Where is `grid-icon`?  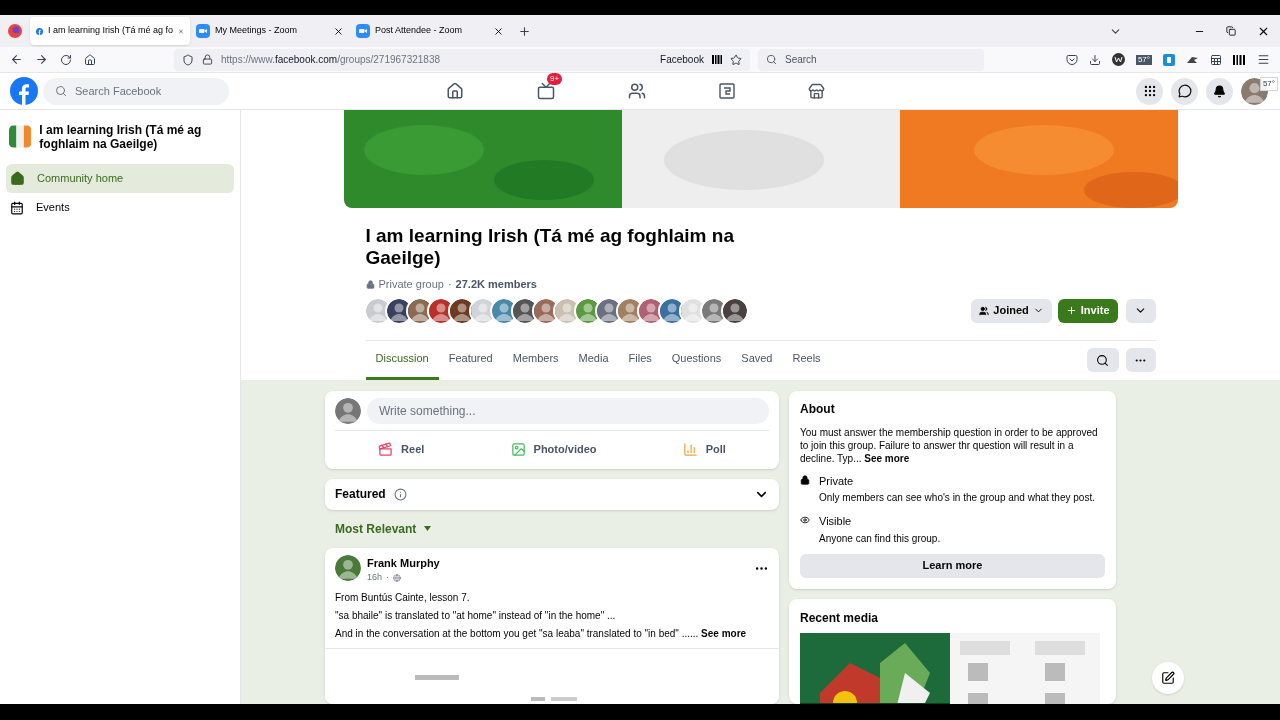
grid-icon is located at coordinates (1149, 91).